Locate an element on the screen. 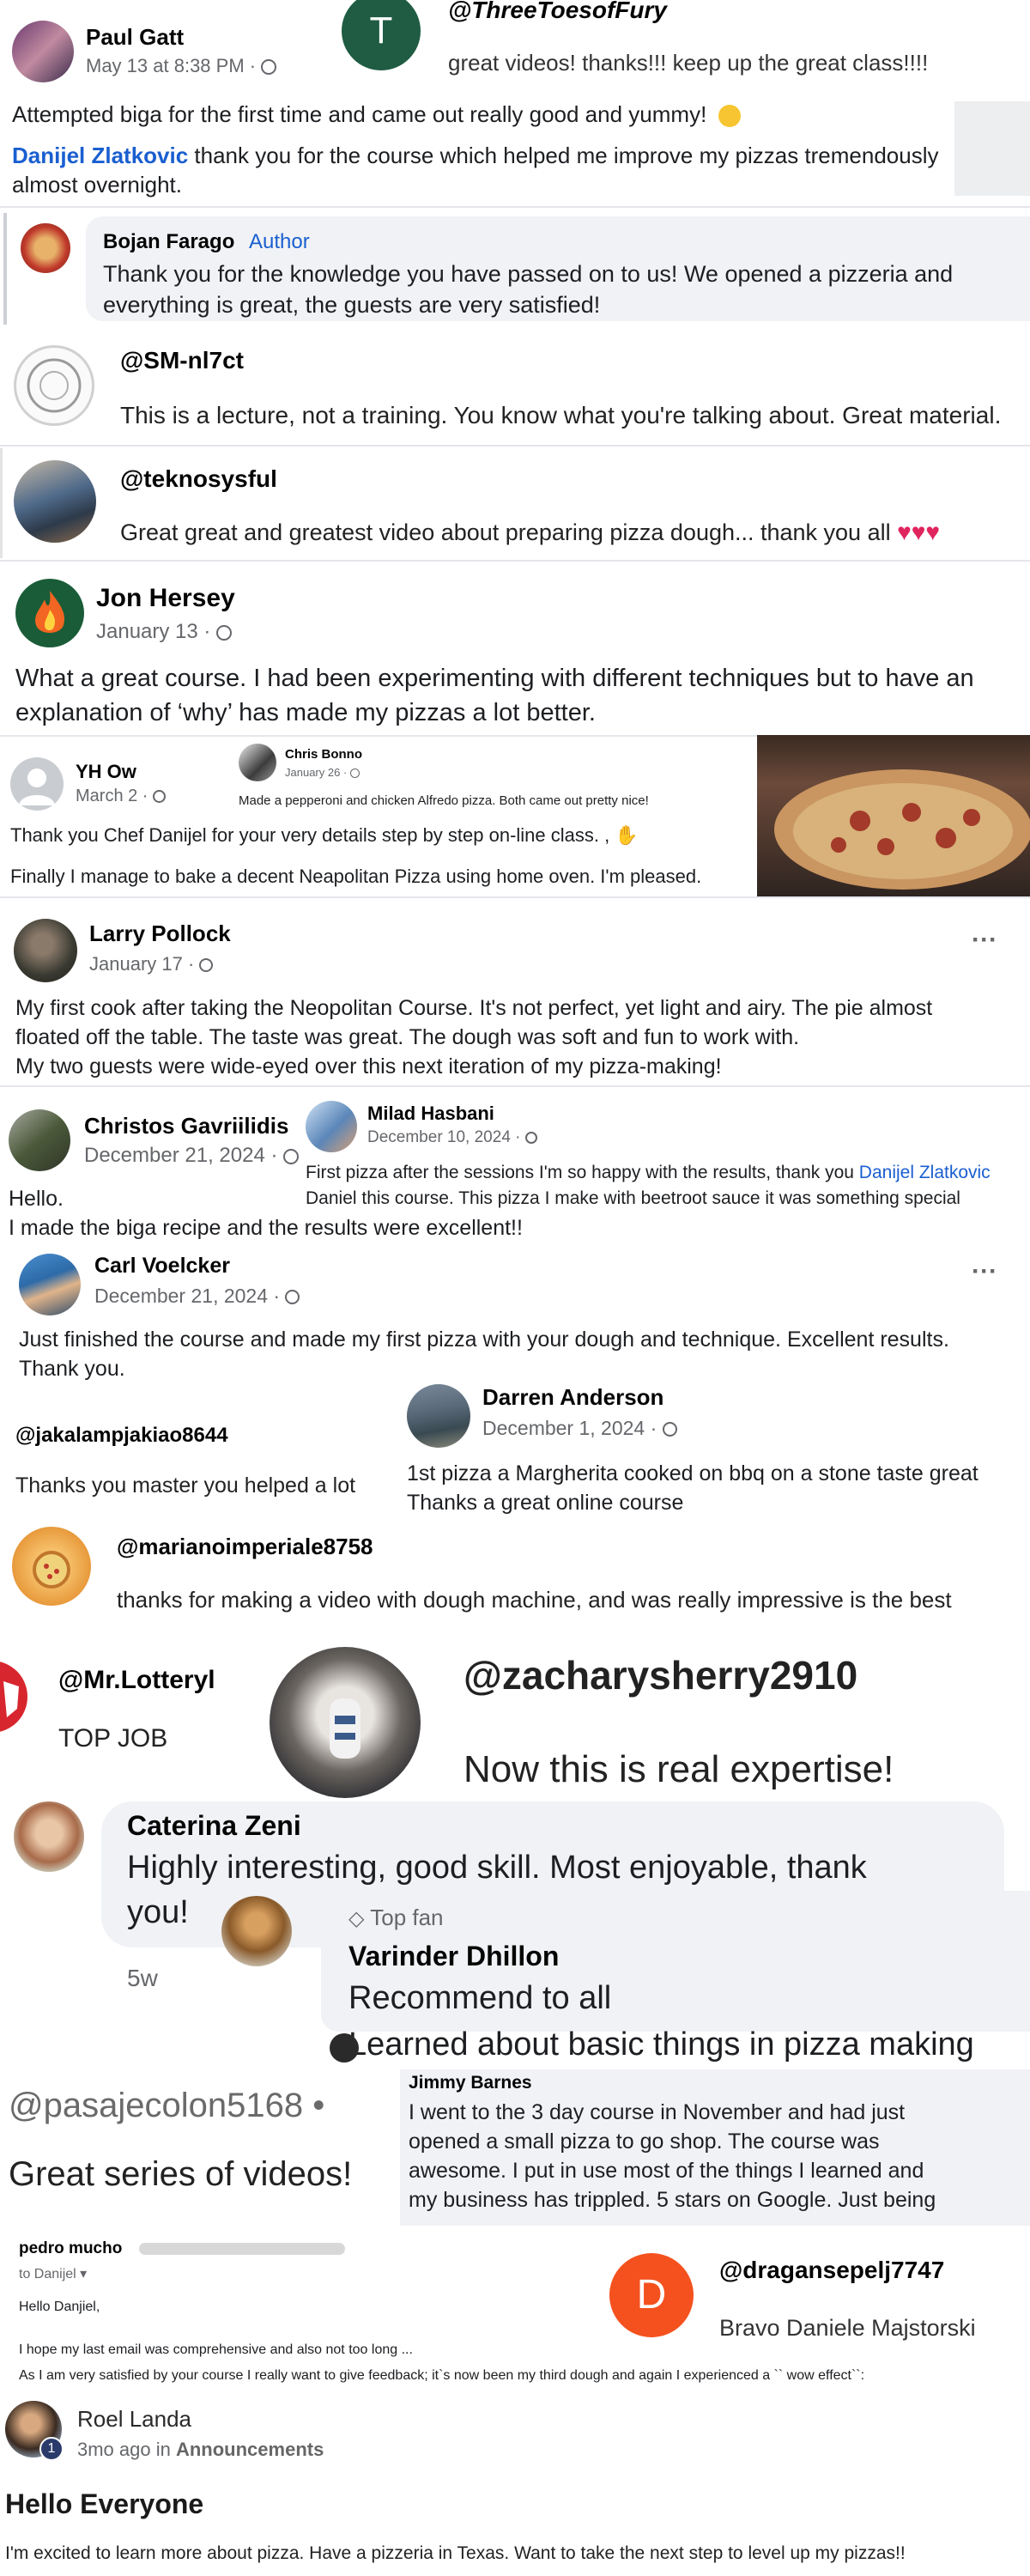  post-title: Hello Everyone is located at coordinates (104, 2503).